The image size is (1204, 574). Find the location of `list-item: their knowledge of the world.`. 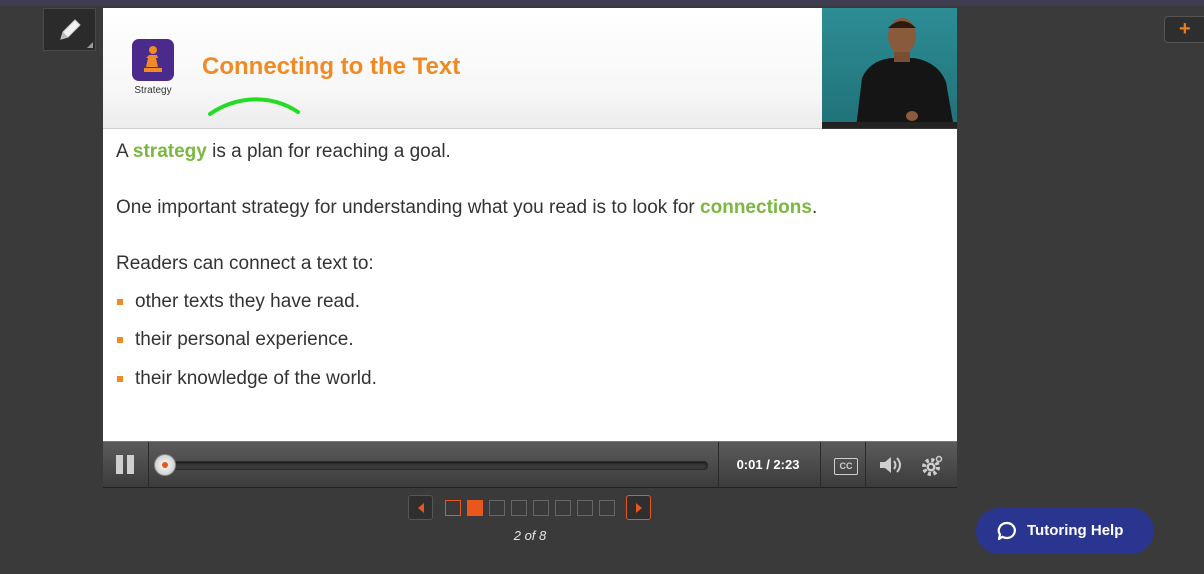

list-item: their knowledge of the world. is located at coordinates (256, 378).